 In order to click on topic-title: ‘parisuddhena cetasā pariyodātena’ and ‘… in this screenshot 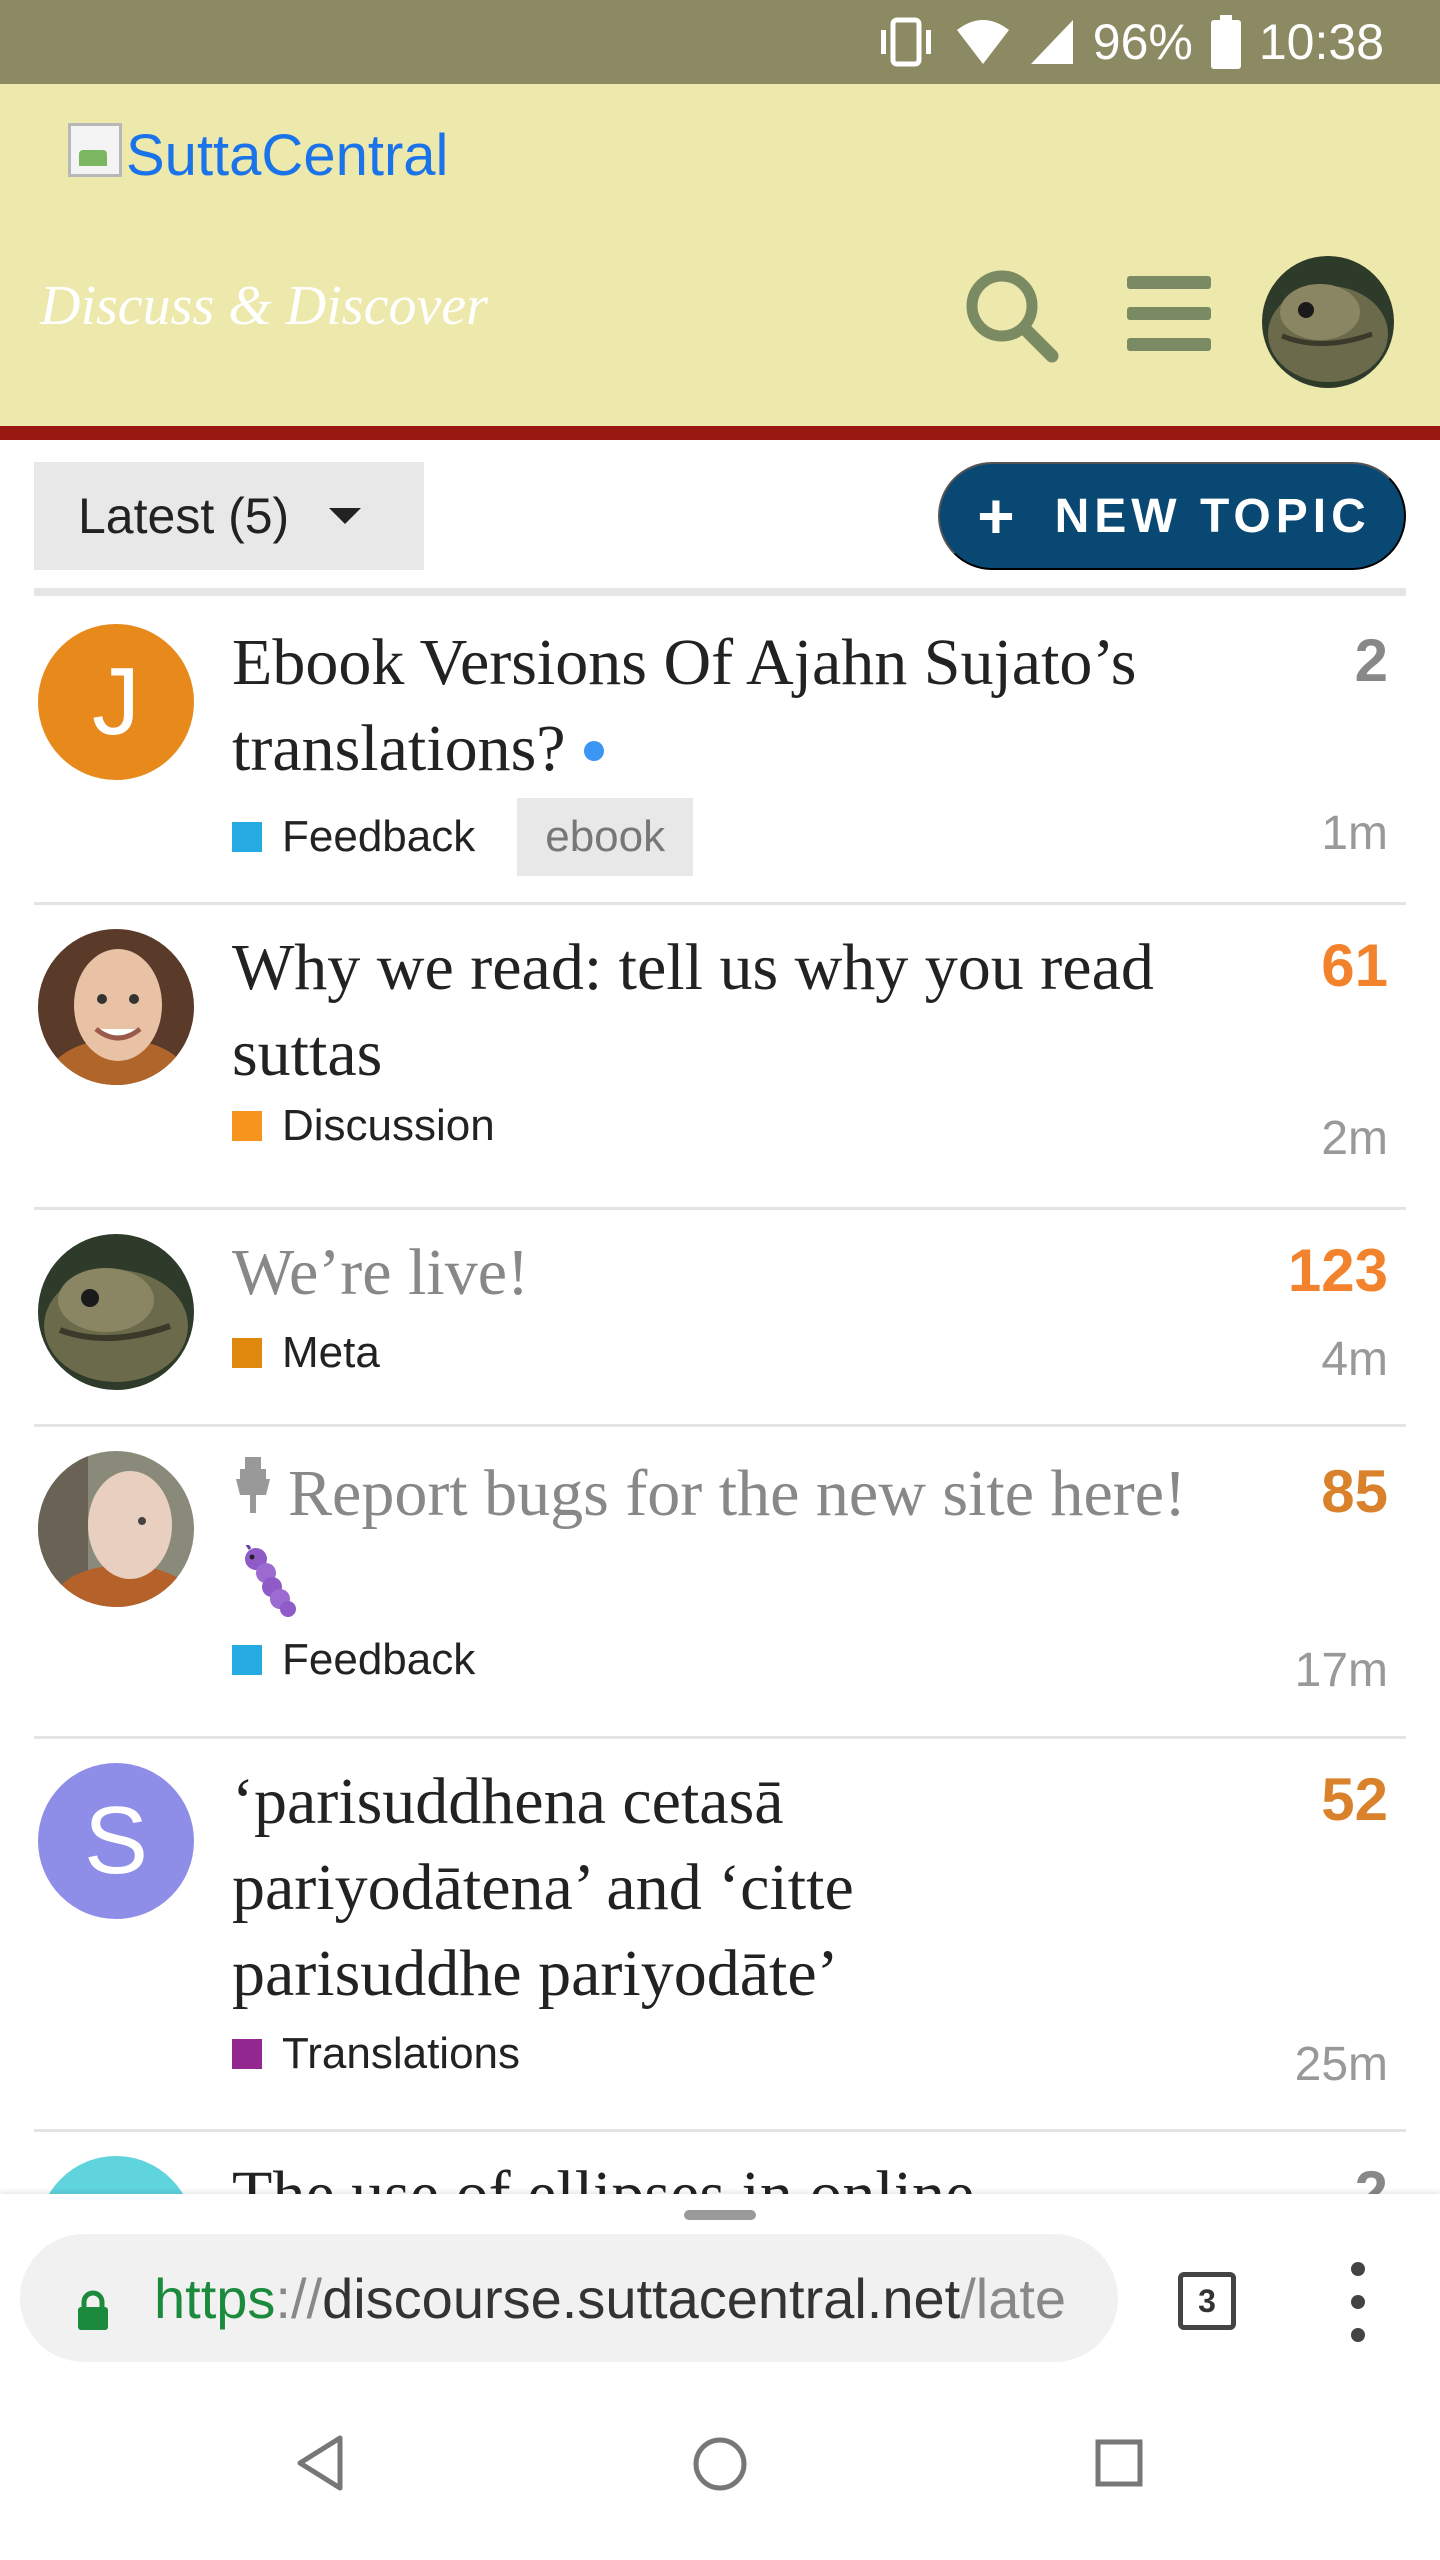, I will do `click(632, 1888)`.